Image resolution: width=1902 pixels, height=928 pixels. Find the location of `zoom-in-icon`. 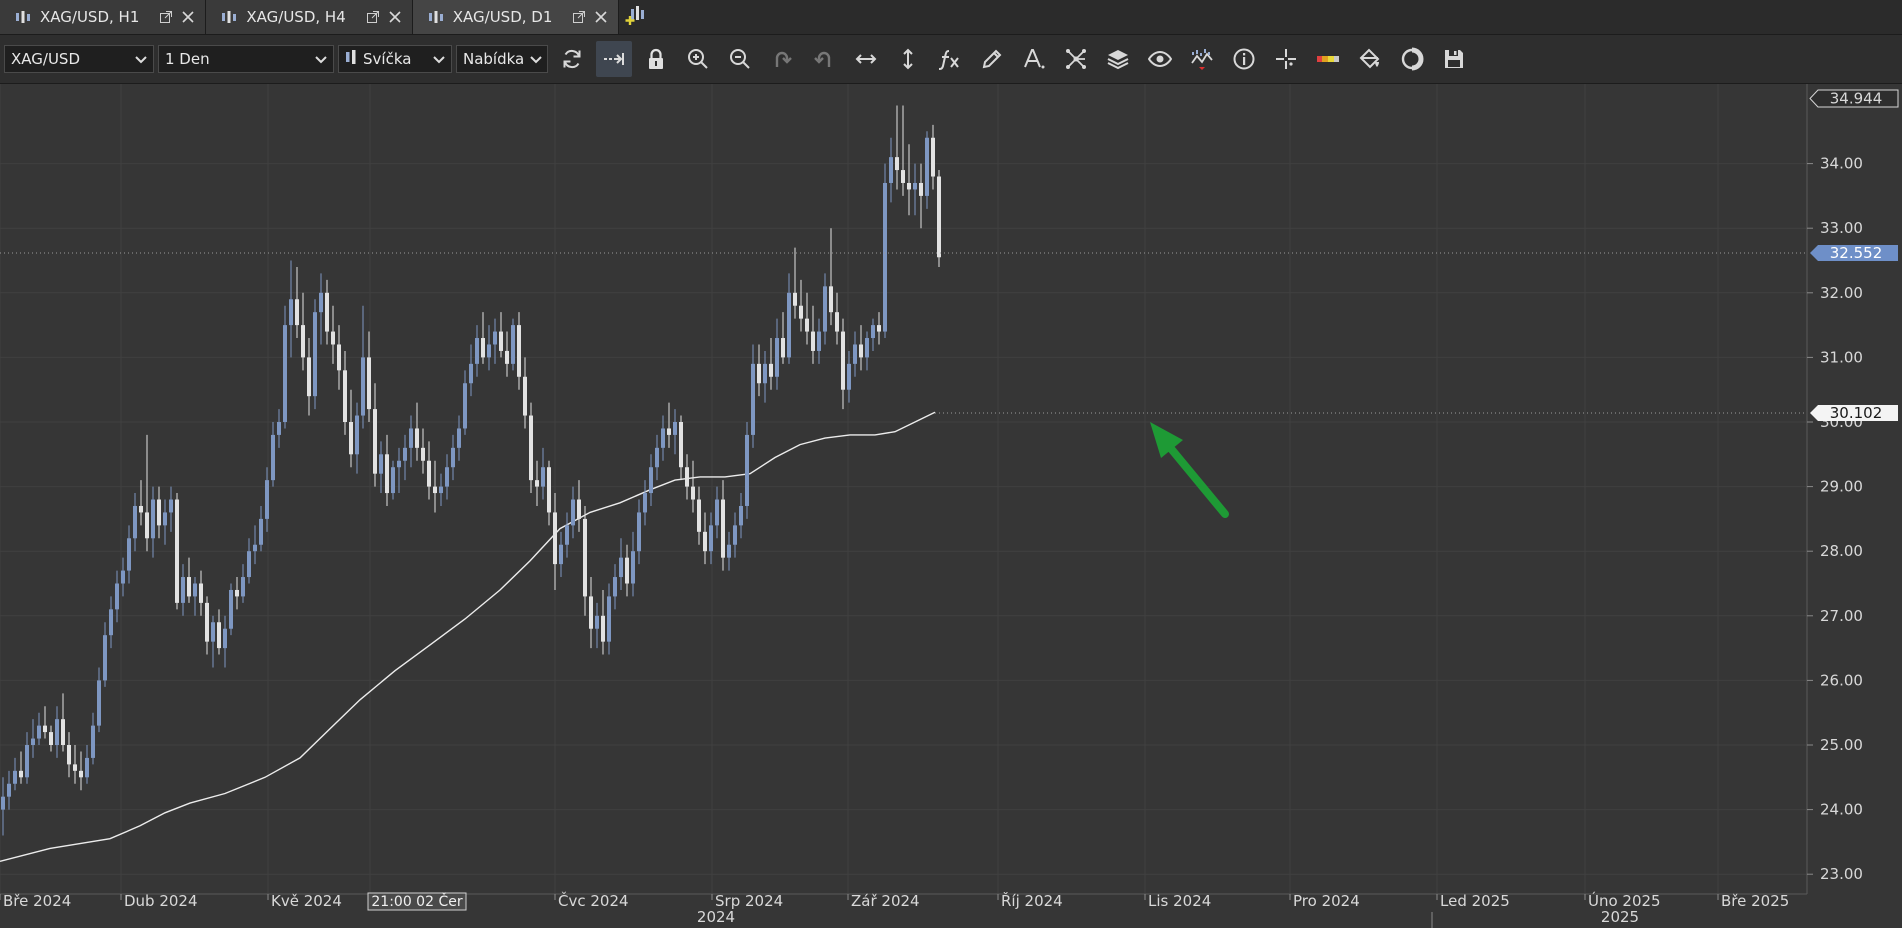

zoom-in-icon is located at coordinates (698, 59).